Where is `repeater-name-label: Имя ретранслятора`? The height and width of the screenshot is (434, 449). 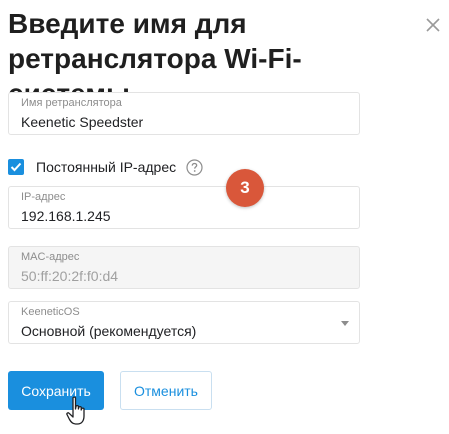
repeater-name-label: Имя ретранслятора is located at coordinates (71, 103).